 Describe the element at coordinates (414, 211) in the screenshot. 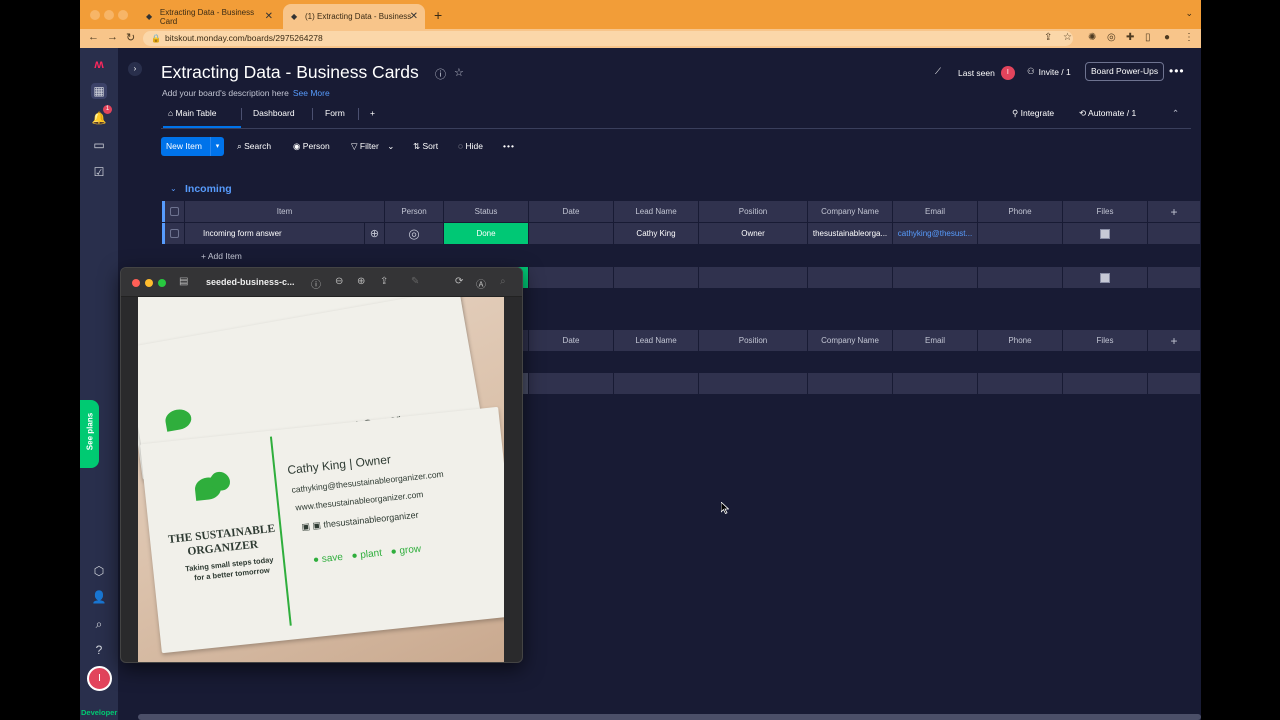

I see `column-header-person: Person` at that location.